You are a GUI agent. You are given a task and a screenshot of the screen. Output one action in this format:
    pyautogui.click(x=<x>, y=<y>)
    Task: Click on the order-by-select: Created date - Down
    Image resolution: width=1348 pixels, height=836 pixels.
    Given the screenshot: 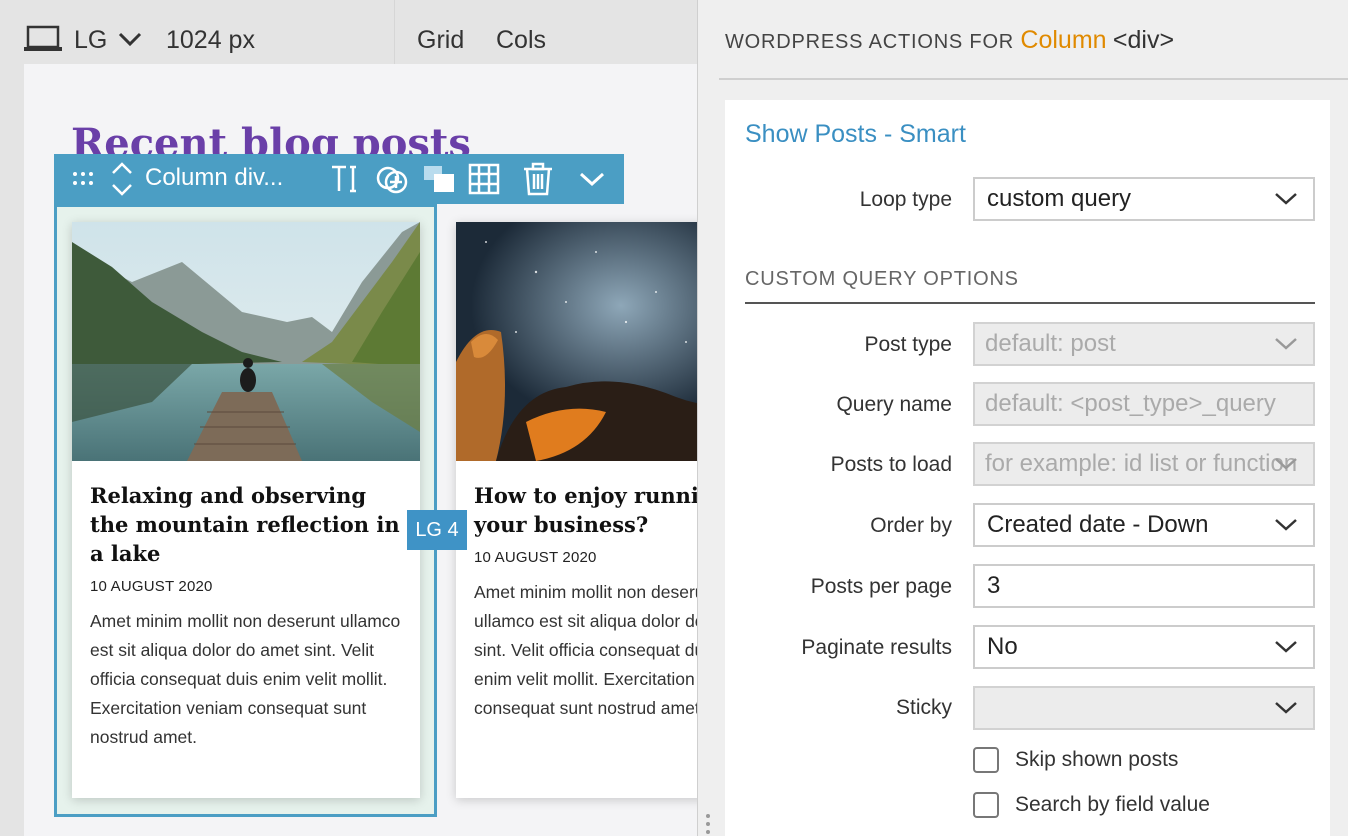 What is the action you would take?
    pyautogui.click(x=1144, y=525)
    